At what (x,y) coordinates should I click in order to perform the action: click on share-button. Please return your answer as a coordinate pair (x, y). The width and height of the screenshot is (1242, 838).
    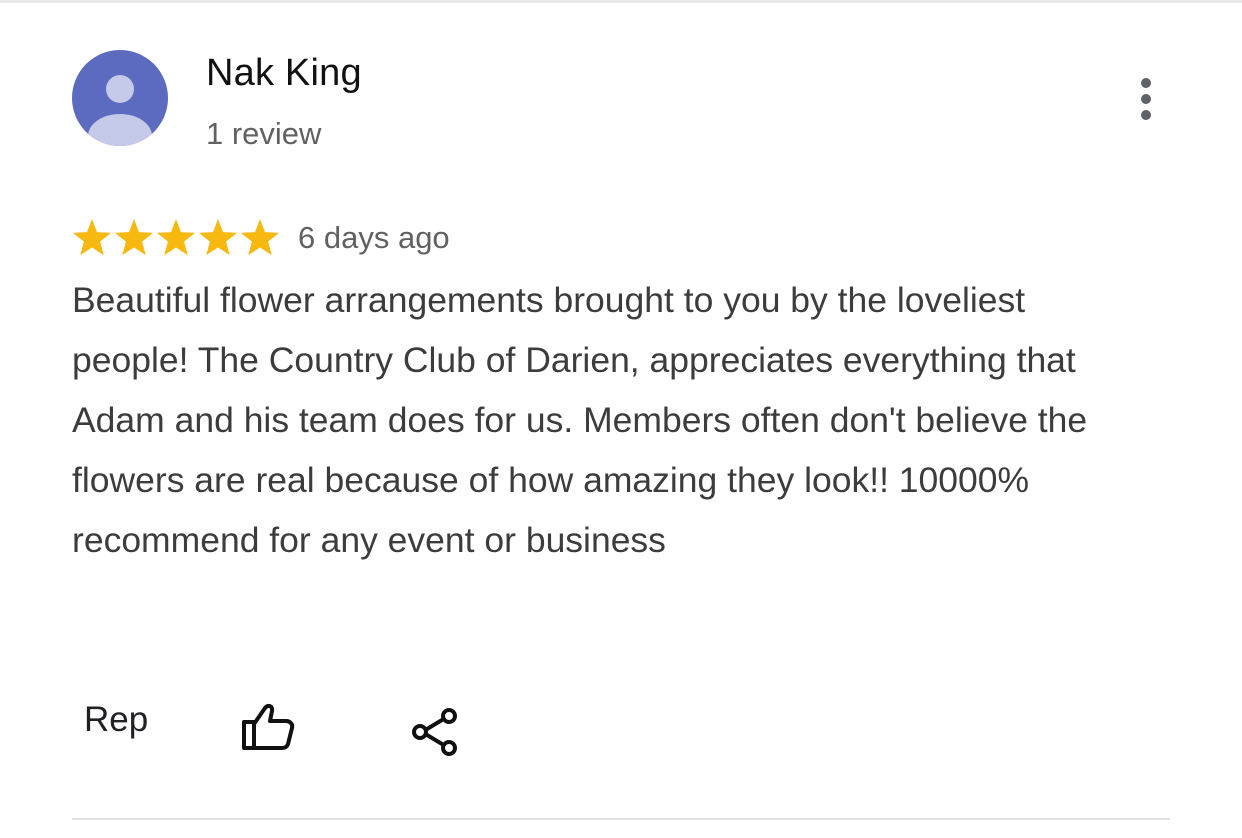
    Looking at the image, I should click on (436, 732).